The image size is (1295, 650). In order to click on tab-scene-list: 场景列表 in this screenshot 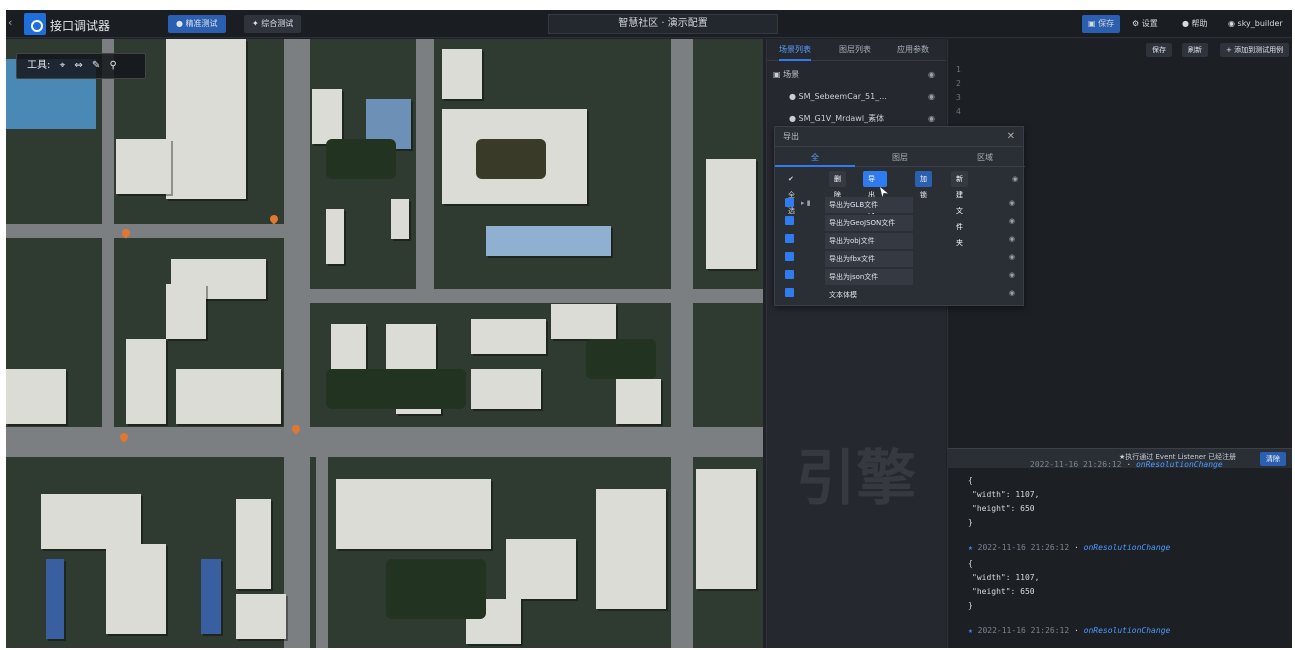, I will do `click(795, 50)`.